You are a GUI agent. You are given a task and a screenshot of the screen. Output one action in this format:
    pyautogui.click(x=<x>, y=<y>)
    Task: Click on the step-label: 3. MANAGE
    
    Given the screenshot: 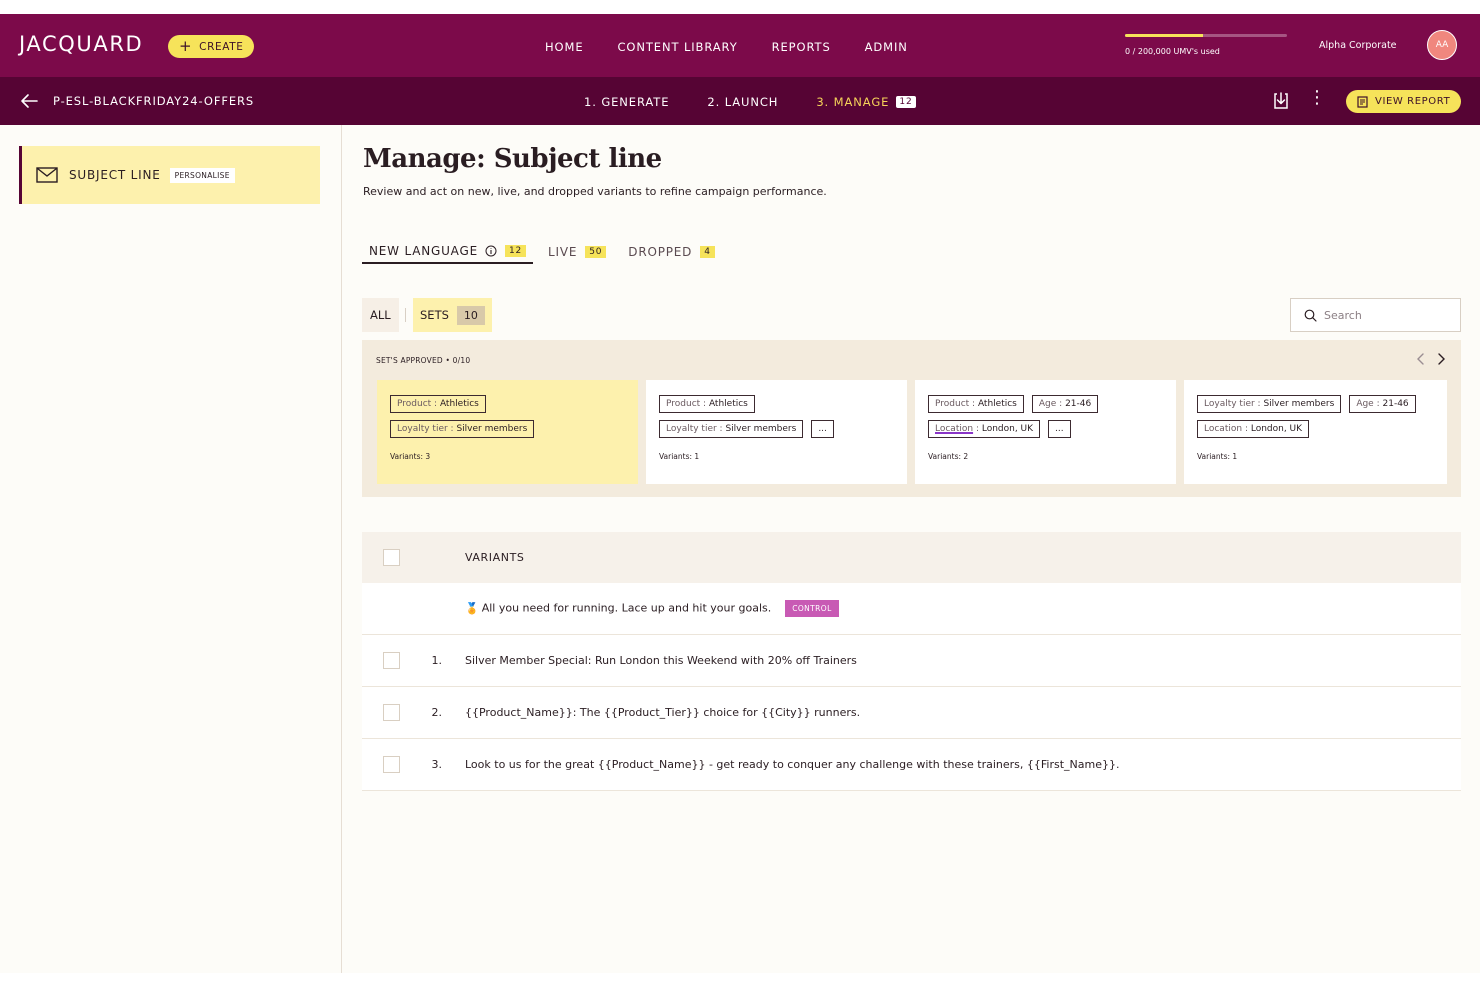 What is the action you would take?
    pyautogui.click(x=853, y=102)
    